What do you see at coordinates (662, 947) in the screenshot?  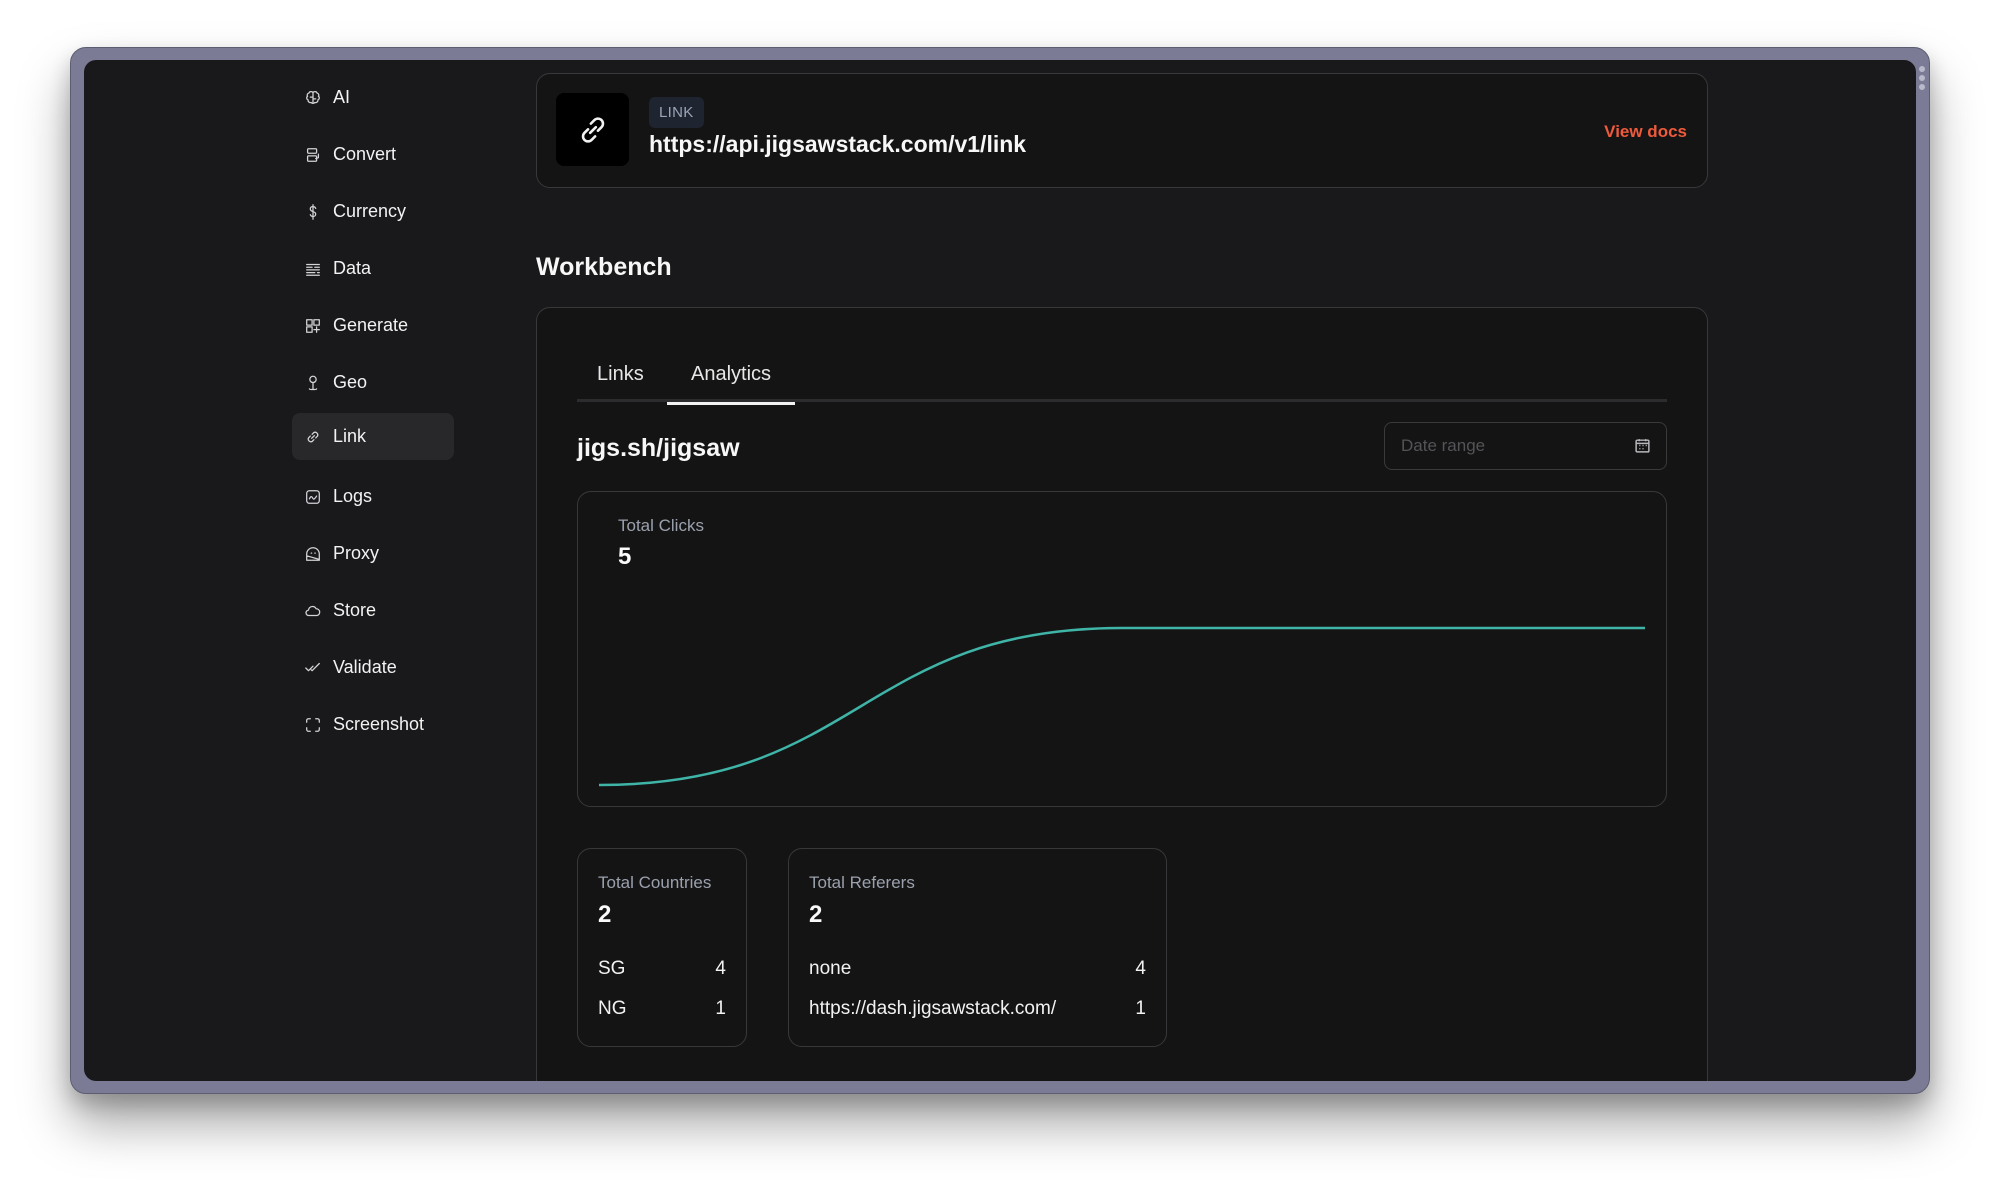 I see `total-countries-card: Total Countries 2 SG 4 NG 1` at bounding box center [662, 947].